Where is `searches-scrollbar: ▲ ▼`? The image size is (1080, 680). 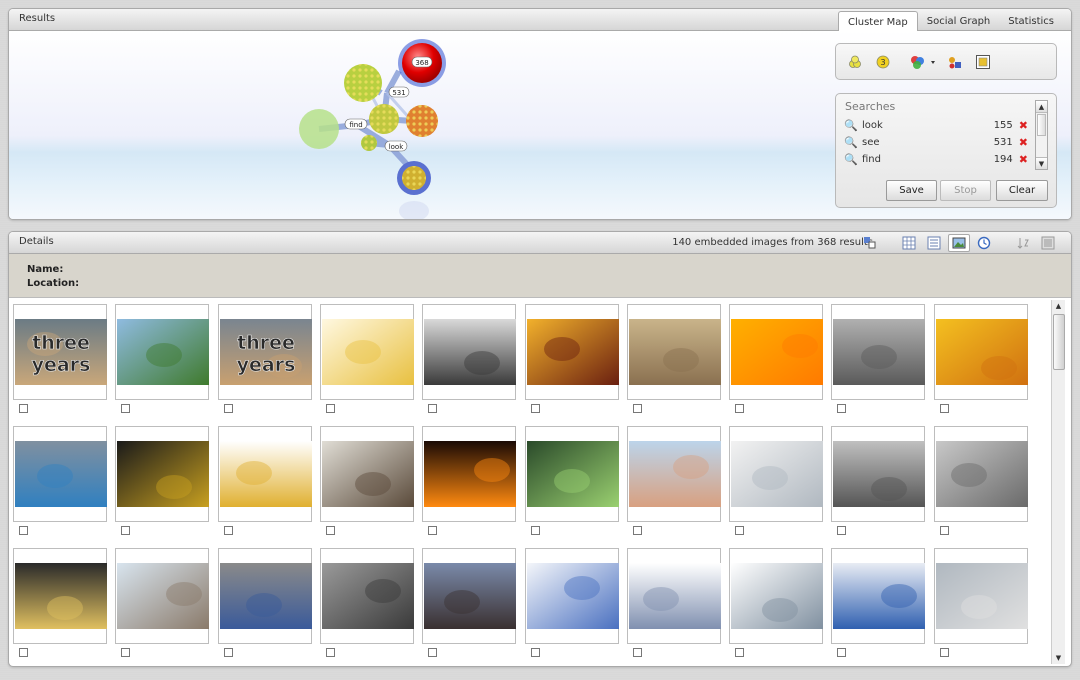
searches-scrollbar: ▲ ▼ is located at coordinates (1041, 135).